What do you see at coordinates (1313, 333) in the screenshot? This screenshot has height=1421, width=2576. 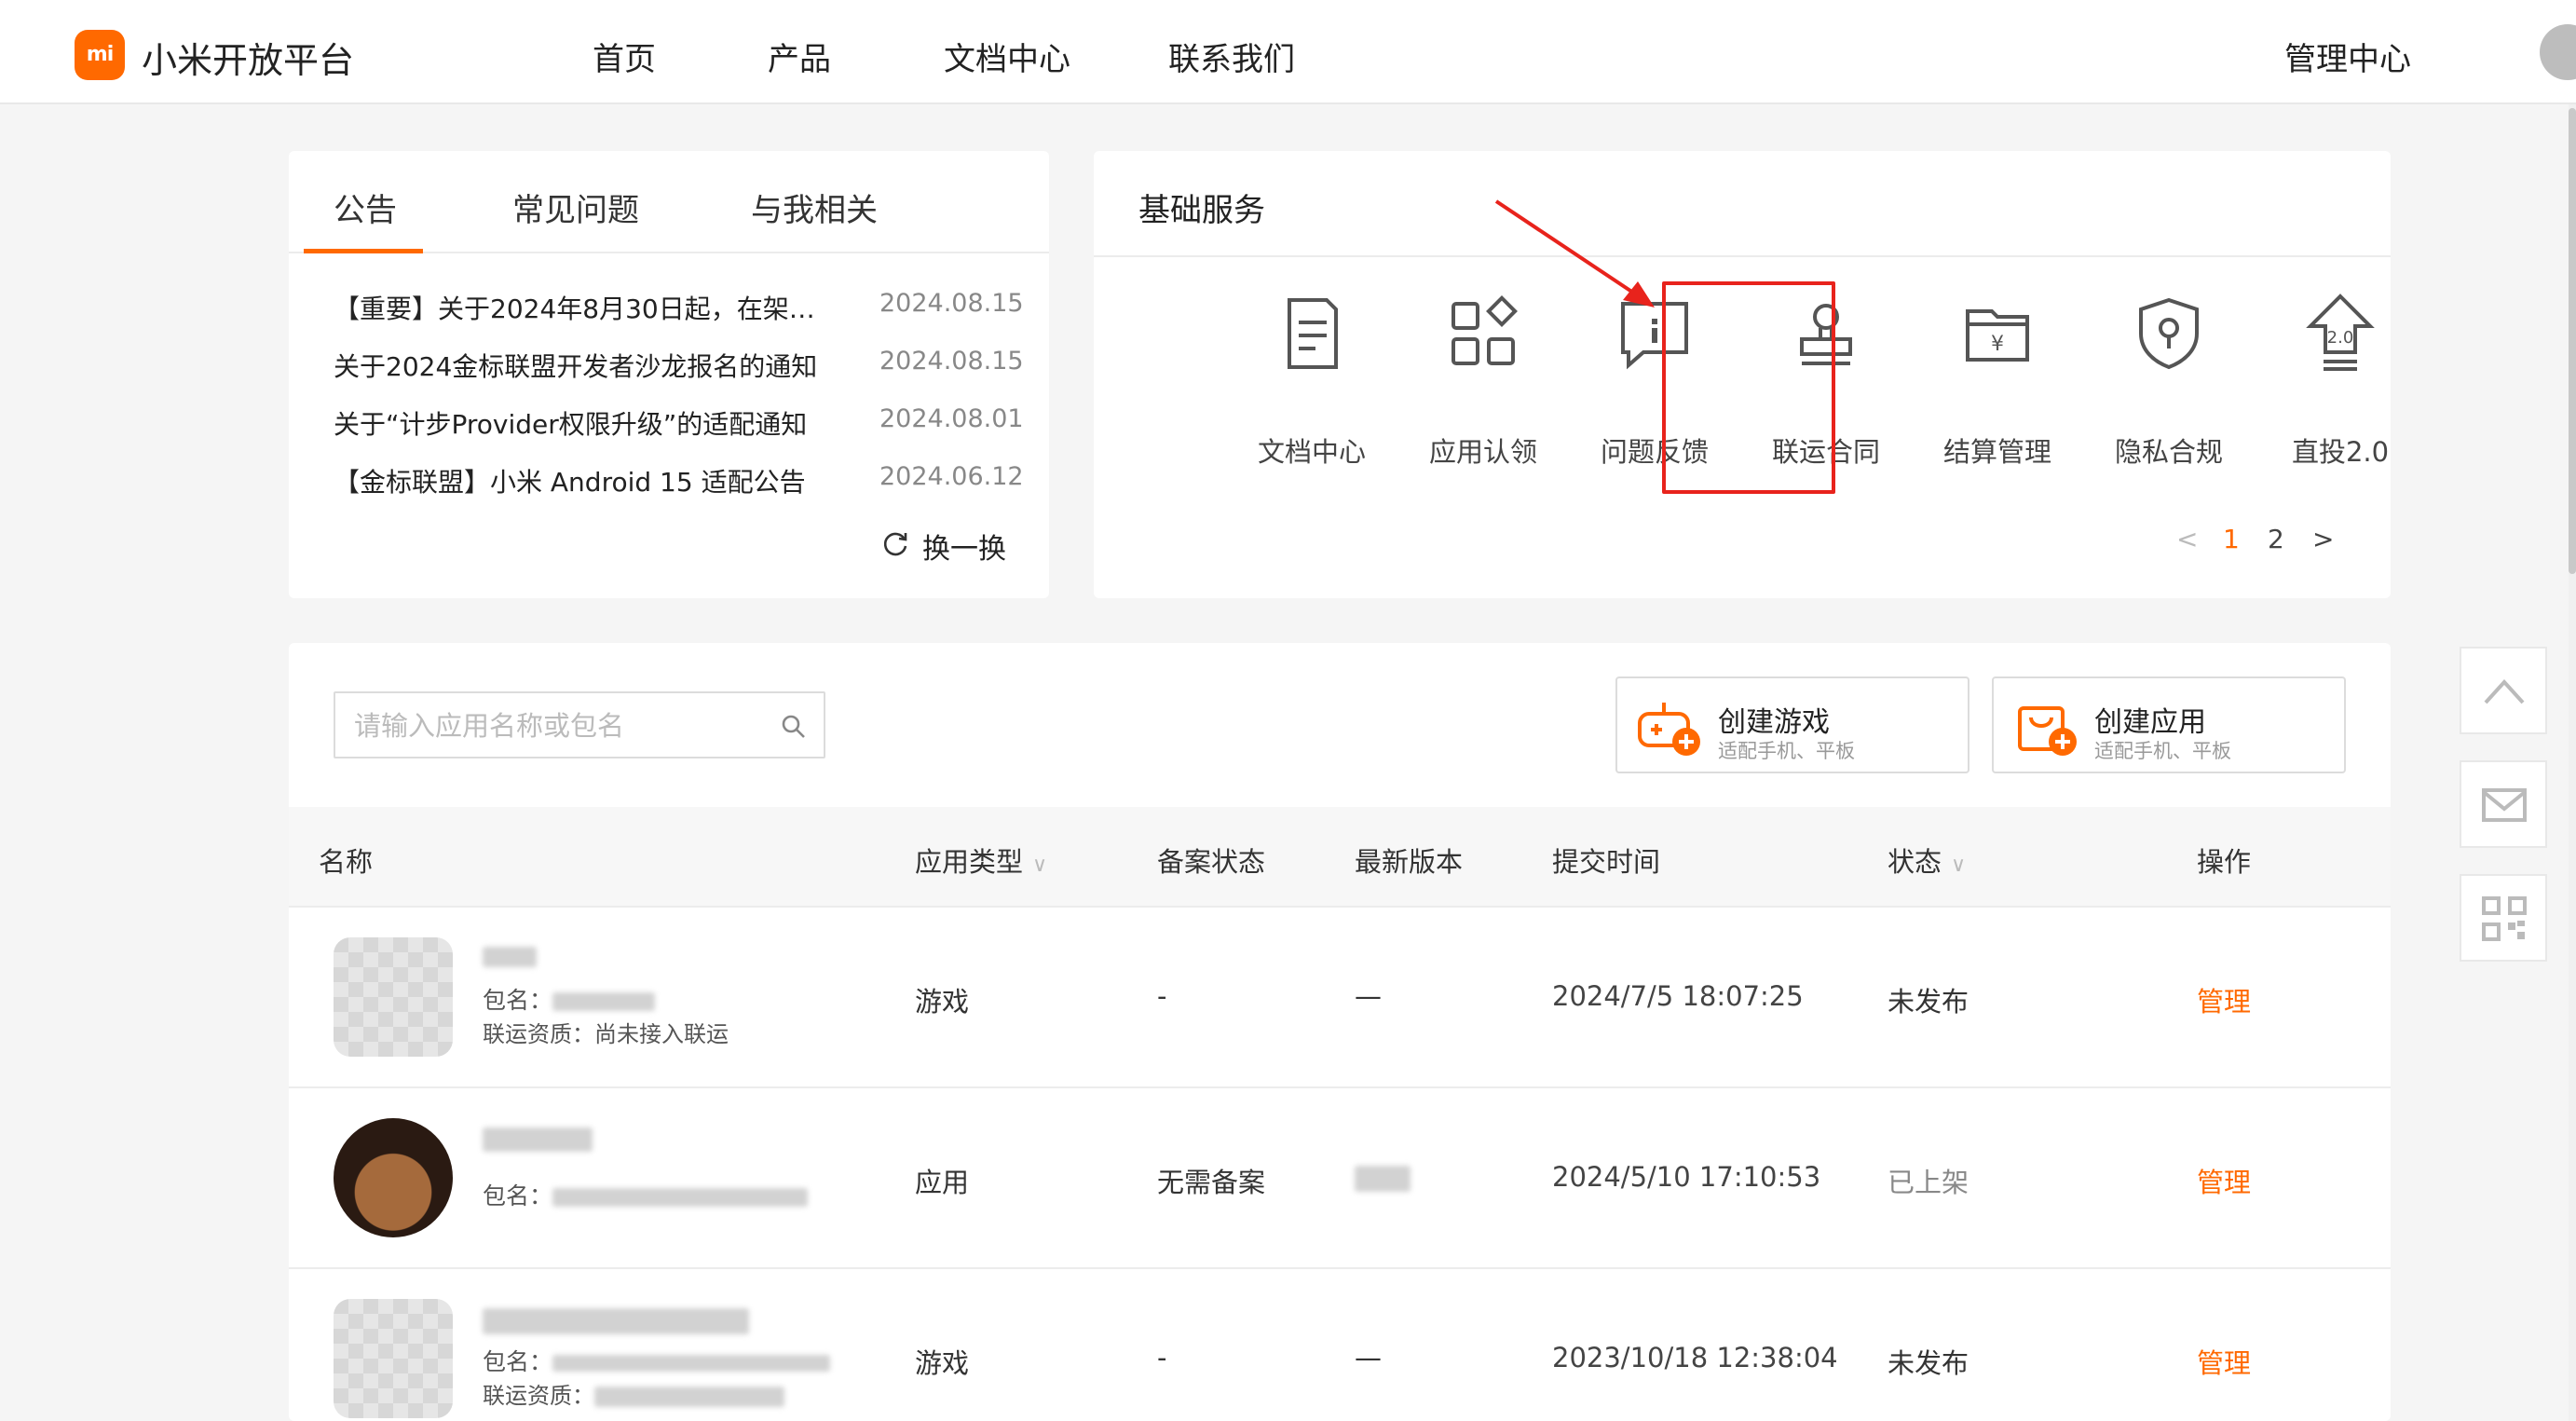 I see `document-icon` at bounding box center [1313, 333].